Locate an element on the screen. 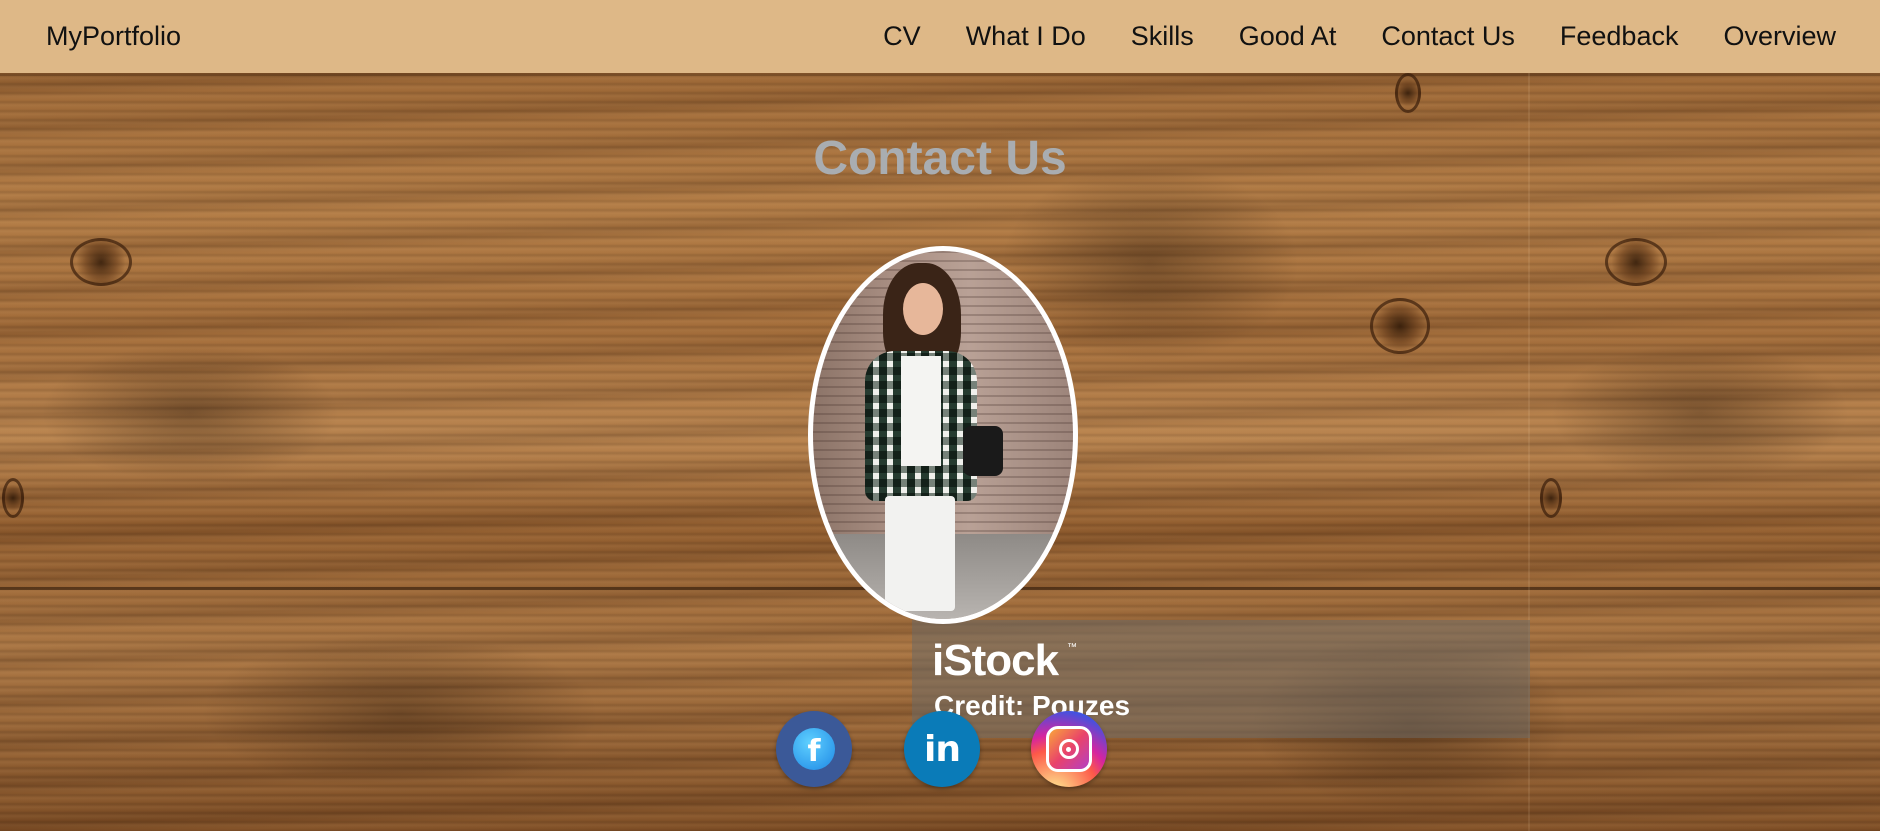  nav-link-good-at: Good At is located at coordinates (1288, 36).